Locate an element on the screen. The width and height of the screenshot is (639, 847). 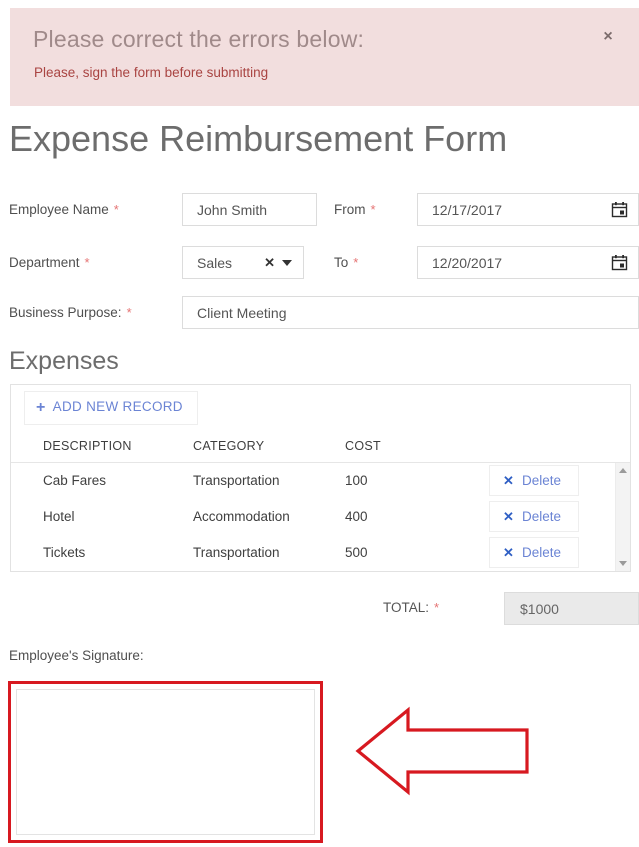
expenses-grid-header: DESCRIPTION CATEGORY COST is located at coordinates (320, 446).